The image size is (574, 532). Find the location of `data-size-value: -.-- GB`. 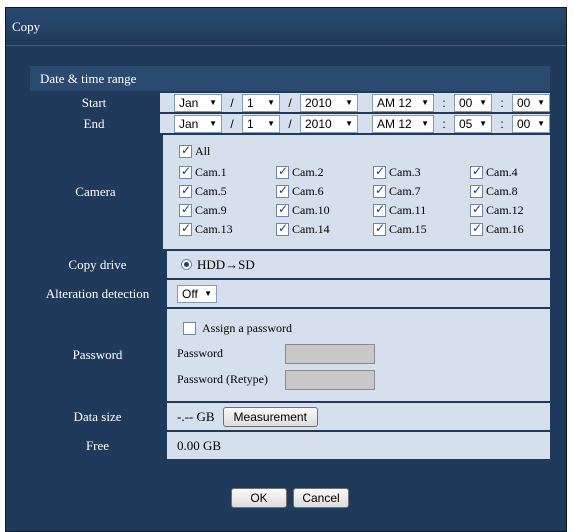

data-size-value: -.-- GB is located at coordinates (196, 416).